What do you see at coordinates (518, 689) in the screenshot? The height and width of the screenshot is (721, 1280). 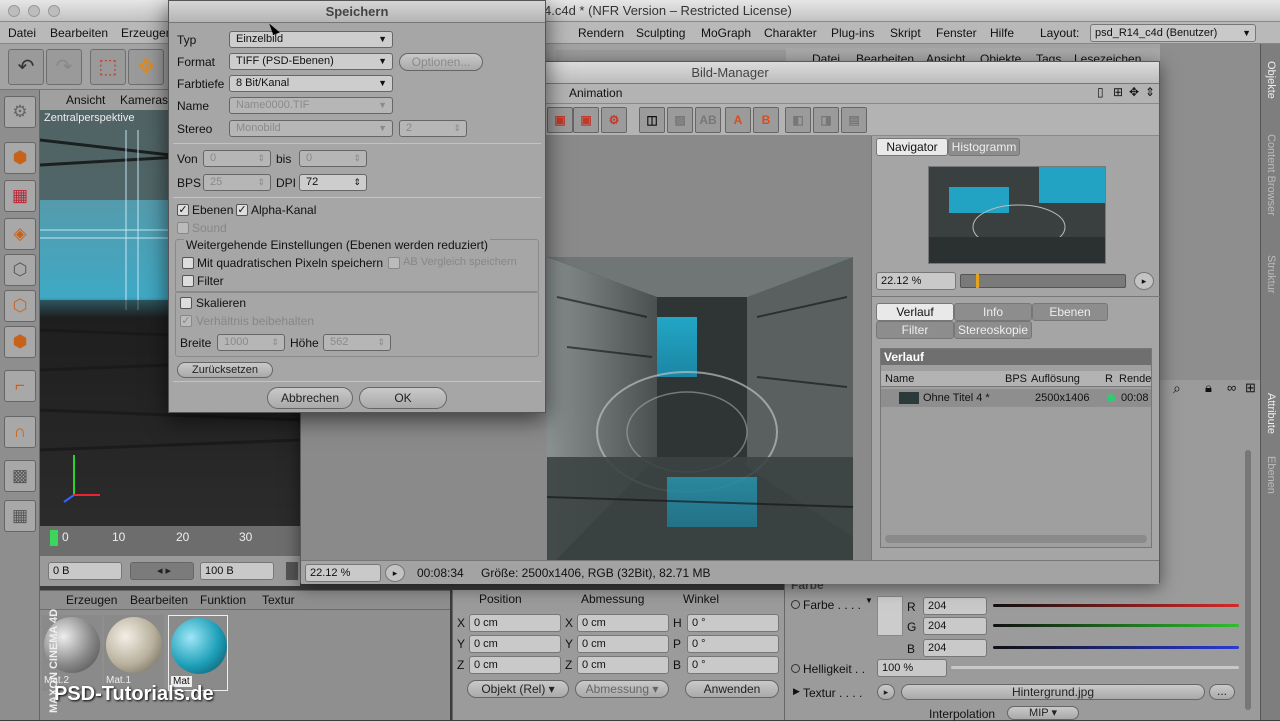 I see `coords-mode-select: Objekt (Rel) ▾` at bounding box center [518, 689].